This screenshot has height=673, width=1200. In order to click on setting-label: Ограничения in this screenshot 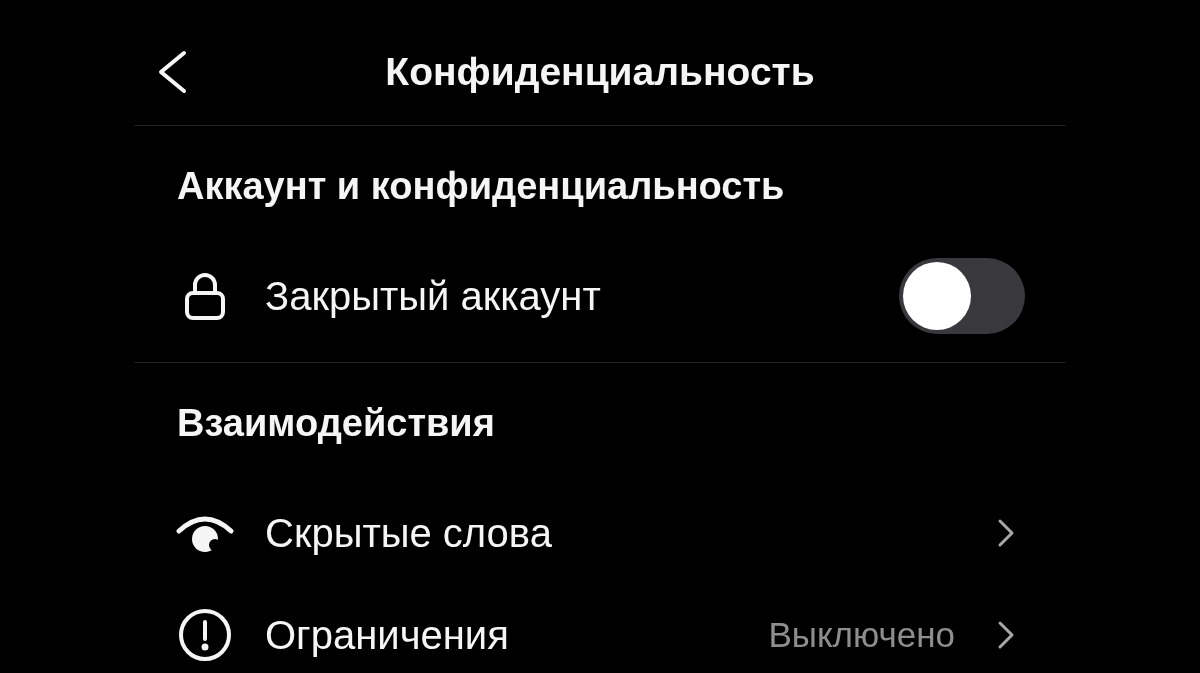, I will do `click(387, 635)`.